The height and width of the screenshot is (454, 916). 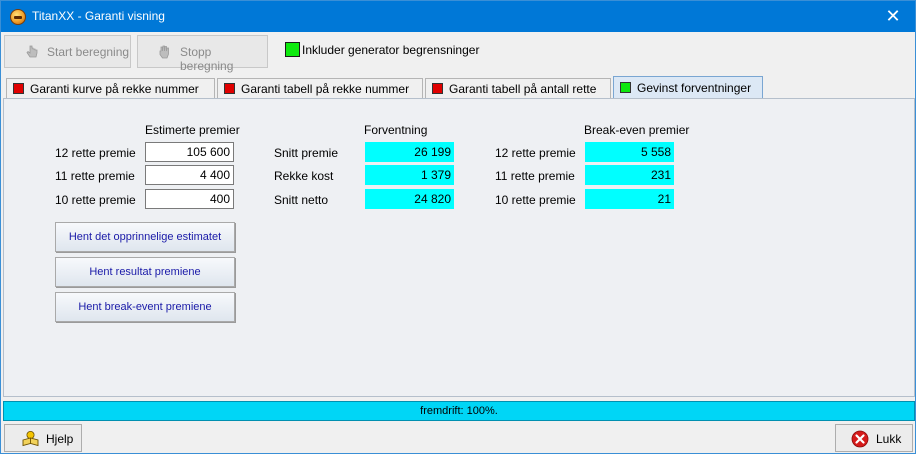 What do you see at coordinates (390, 50) in the screenshot?
I see `include-generator-label: Inkluder generator begrensninger` at bounding box center [390, 50].